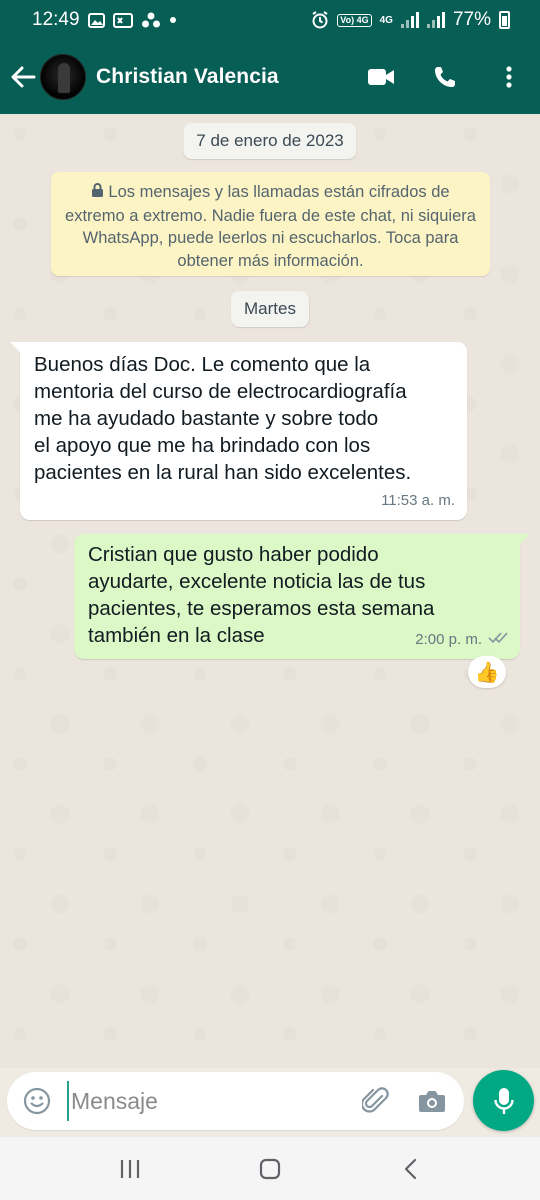 This screenshot has height=1200, width=540. Describe the element at coordinates (23, 77) in the screenshot. I see `back-arrow-icon` at that location.